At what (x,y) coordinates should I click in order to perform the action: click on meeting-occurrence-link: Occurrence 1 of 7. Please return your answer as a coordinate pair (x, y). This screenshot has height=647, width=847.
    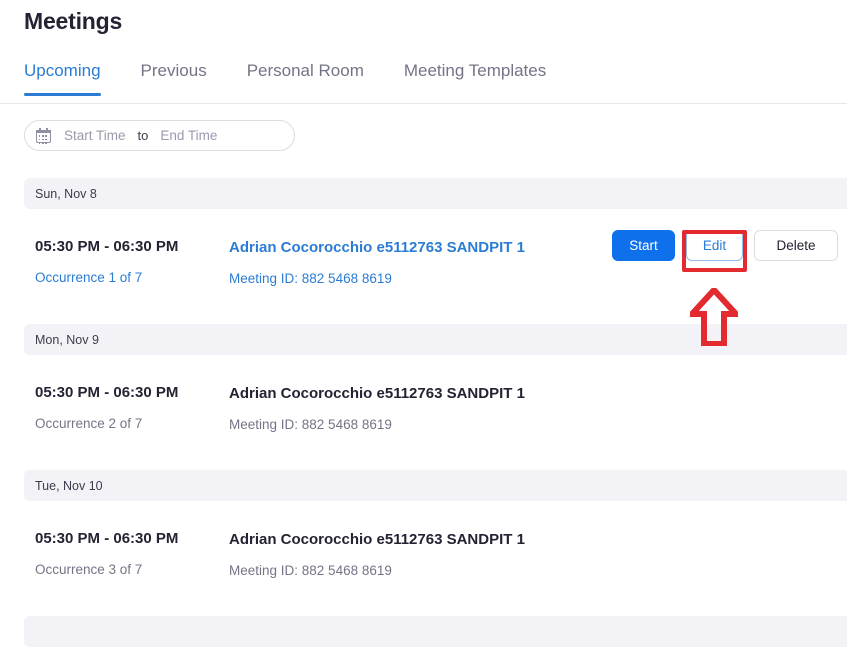
    Looking at the image, I should click on (132, 278).